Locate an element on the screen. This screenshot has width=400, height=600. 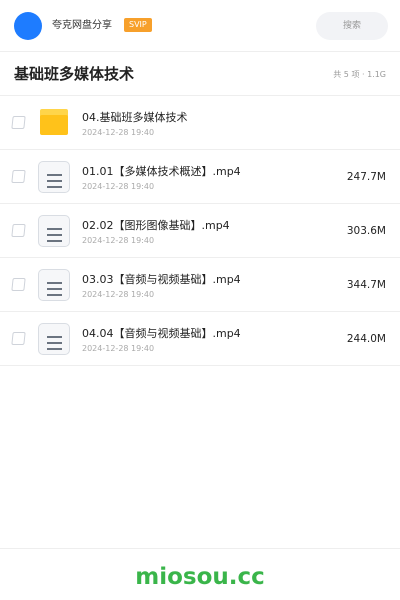
file-size: 303.6M is located at coordinates (366, 231).